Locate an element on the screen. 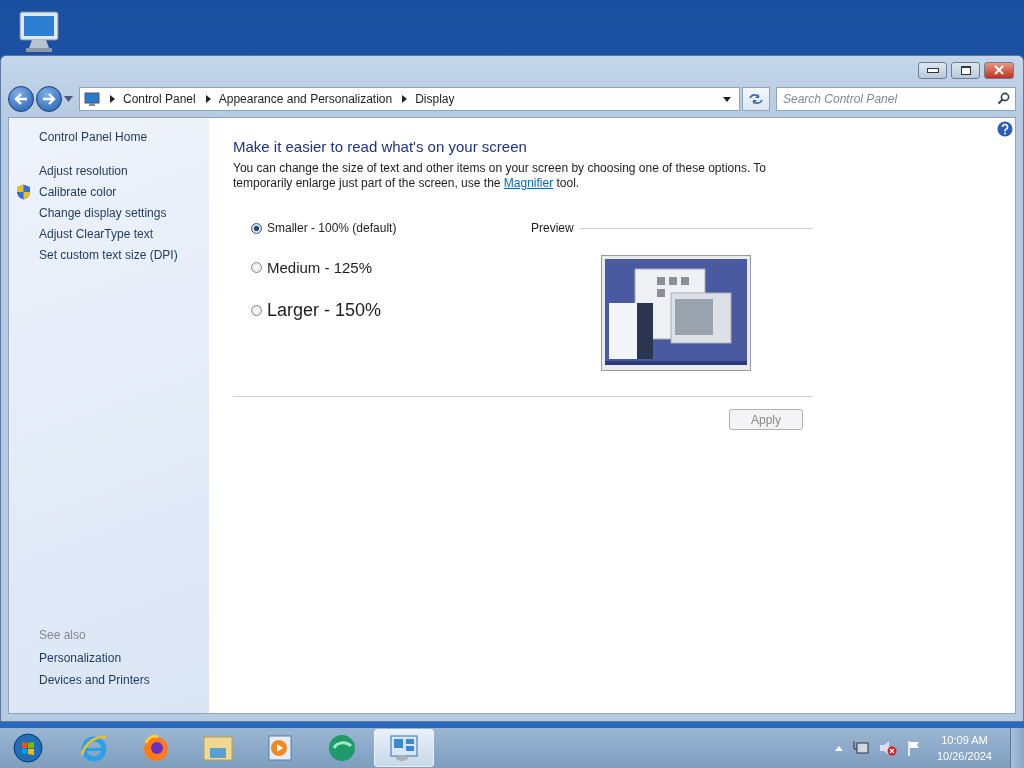 The width and height of the screenshot is (1024, 768). option-label: Smaller - 100% (default) is located at coordinates (332, 228).